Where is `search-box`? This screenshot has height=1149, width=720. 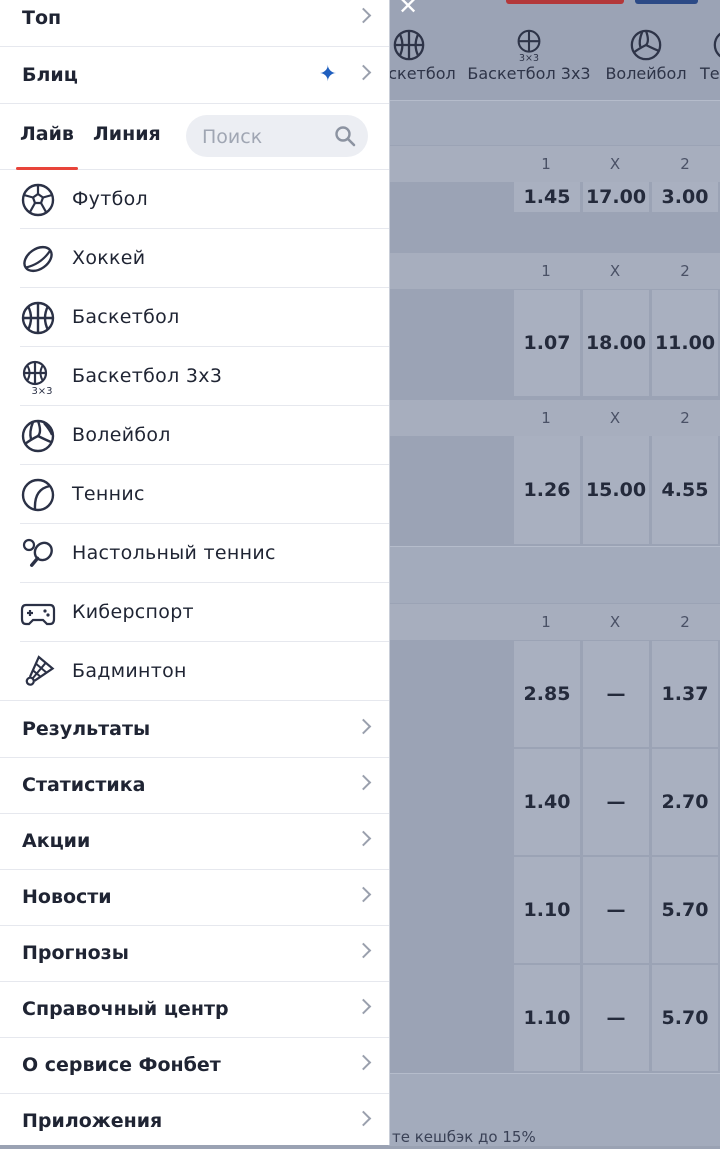 search-box is located at coordinates (277, 137).